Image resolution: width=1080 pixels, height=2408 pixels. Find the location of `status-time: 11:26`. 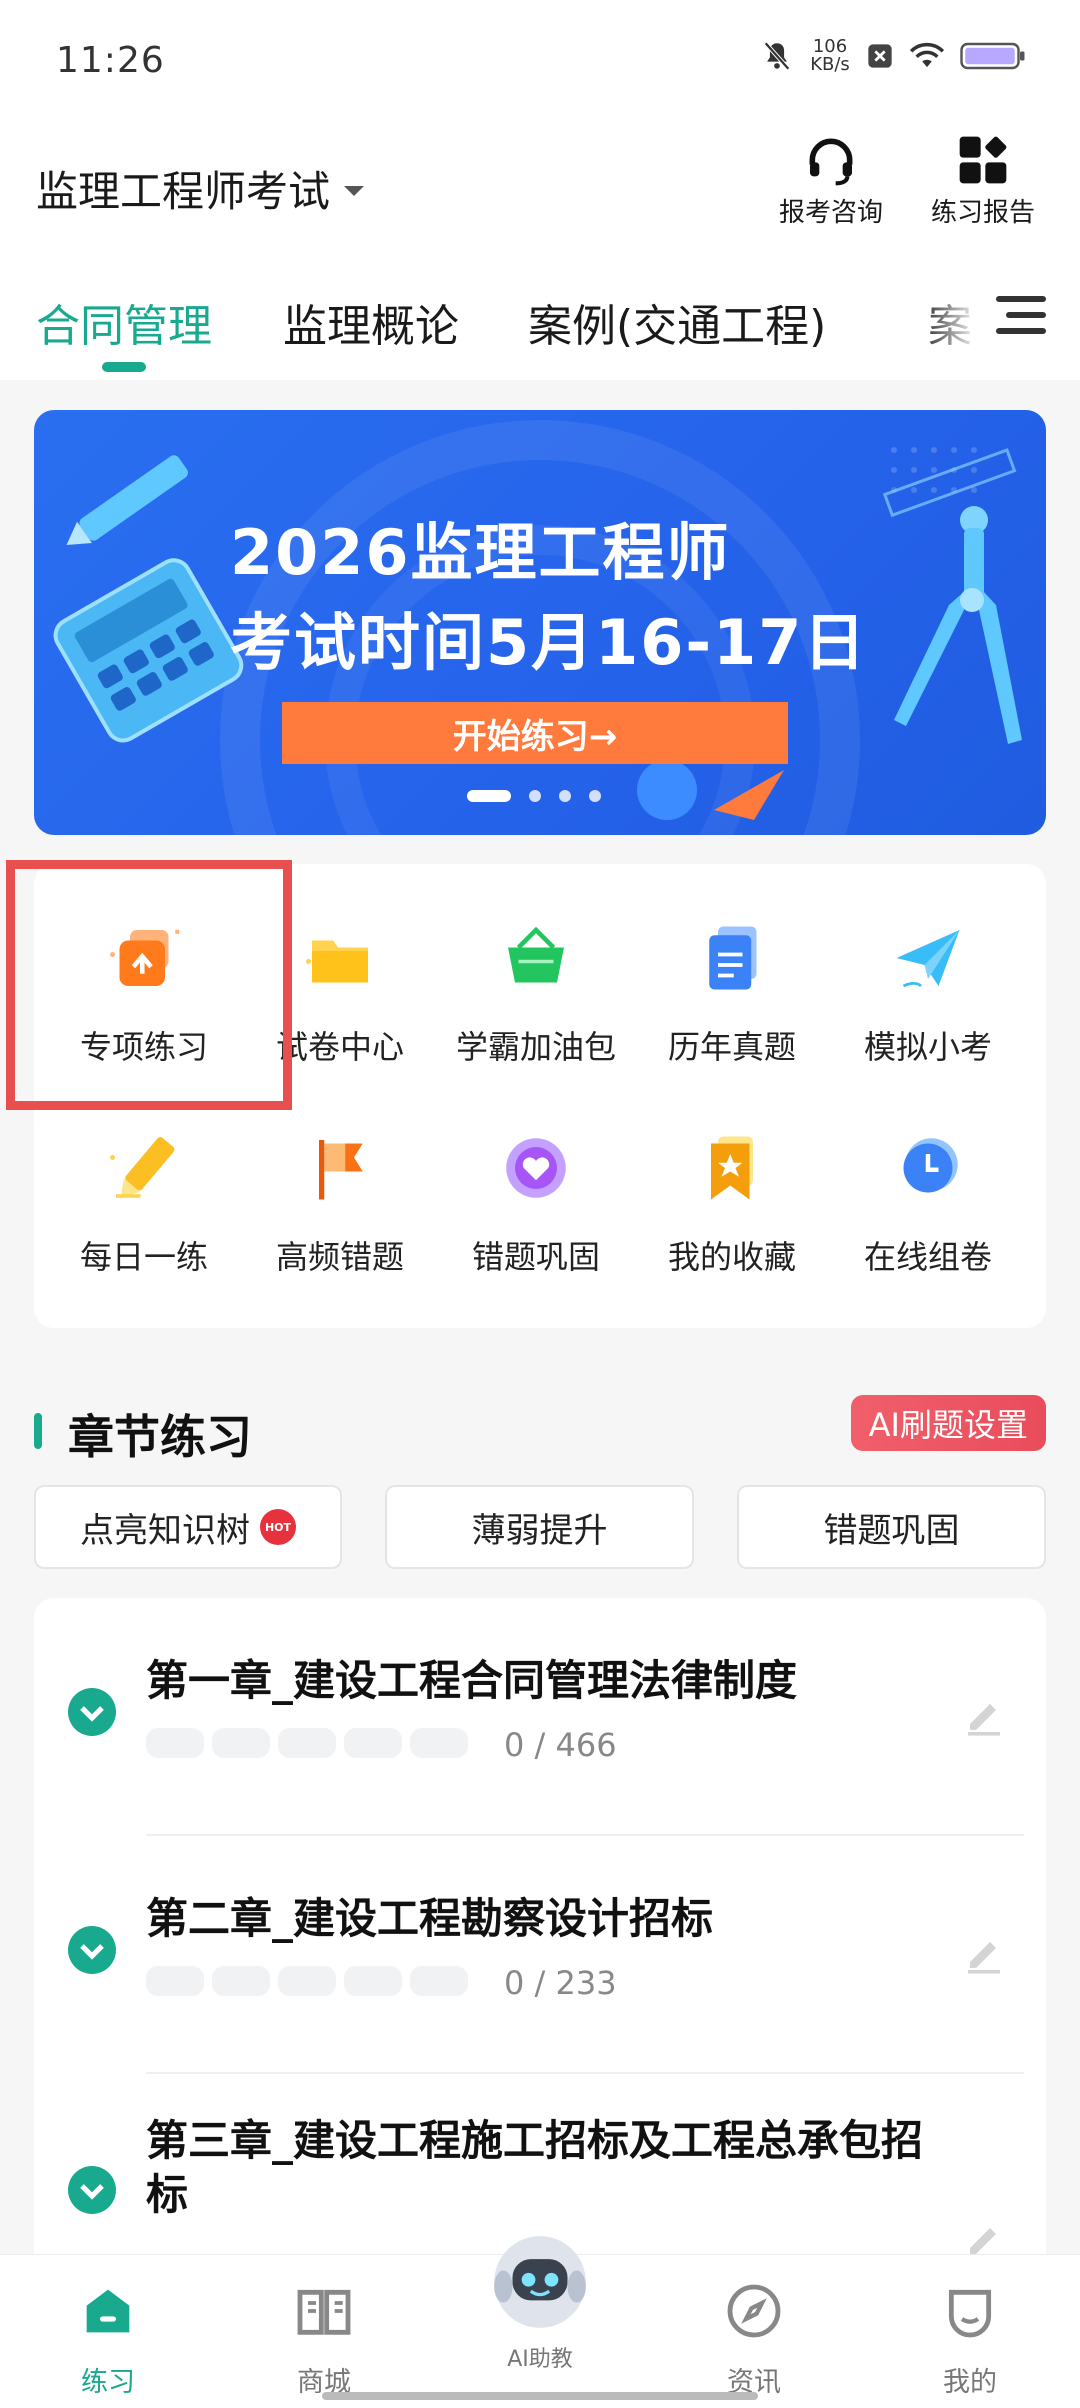

status-time: 11:26 is located at coordinates (110, 60).